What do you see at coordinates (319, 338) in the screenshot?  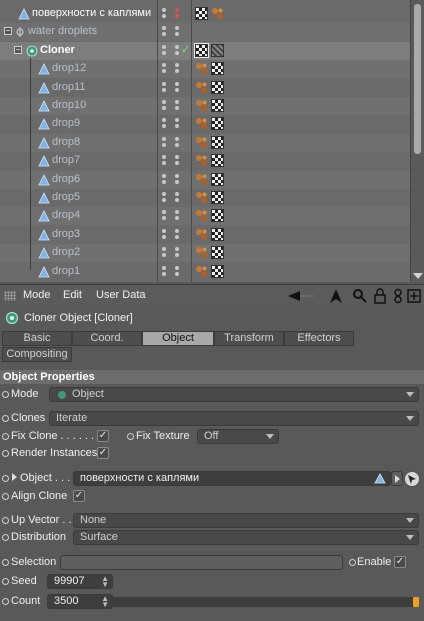 I see `tab-effectors: Effectors` at bounding box center [319, 338].